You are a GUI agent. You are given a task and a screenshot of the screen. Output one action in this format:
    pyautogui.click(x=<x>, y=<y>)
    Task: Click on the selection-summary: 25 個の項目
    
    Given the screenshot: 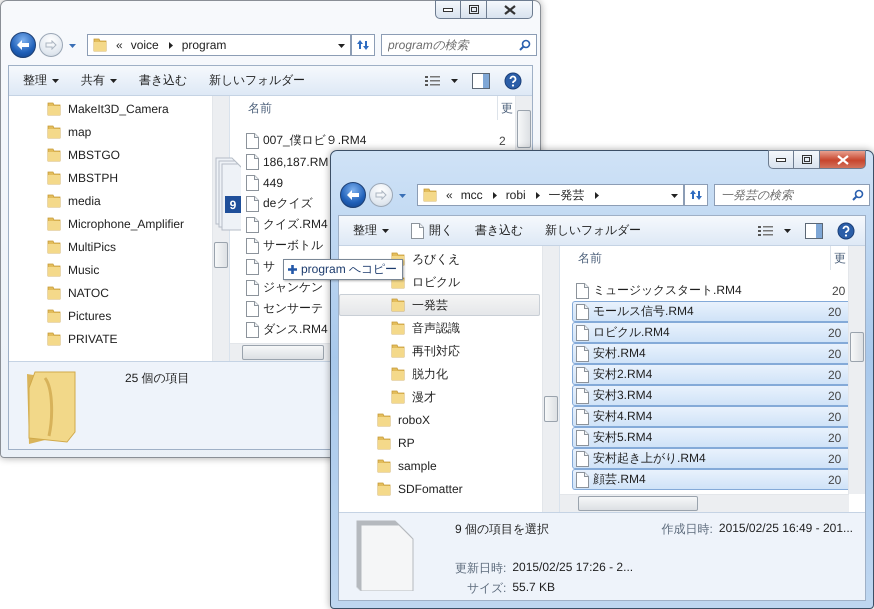 What is the action you would take?
    pyautogui.click(x=157, y=378)
    